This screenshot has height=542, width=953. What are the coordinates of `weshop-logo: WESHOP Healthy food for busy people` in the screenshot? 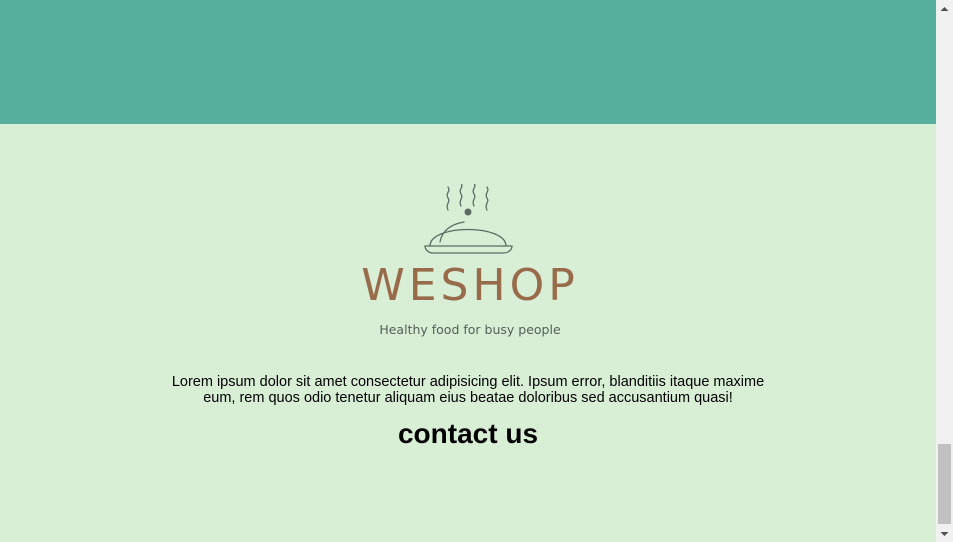 It's located at (470, 264).